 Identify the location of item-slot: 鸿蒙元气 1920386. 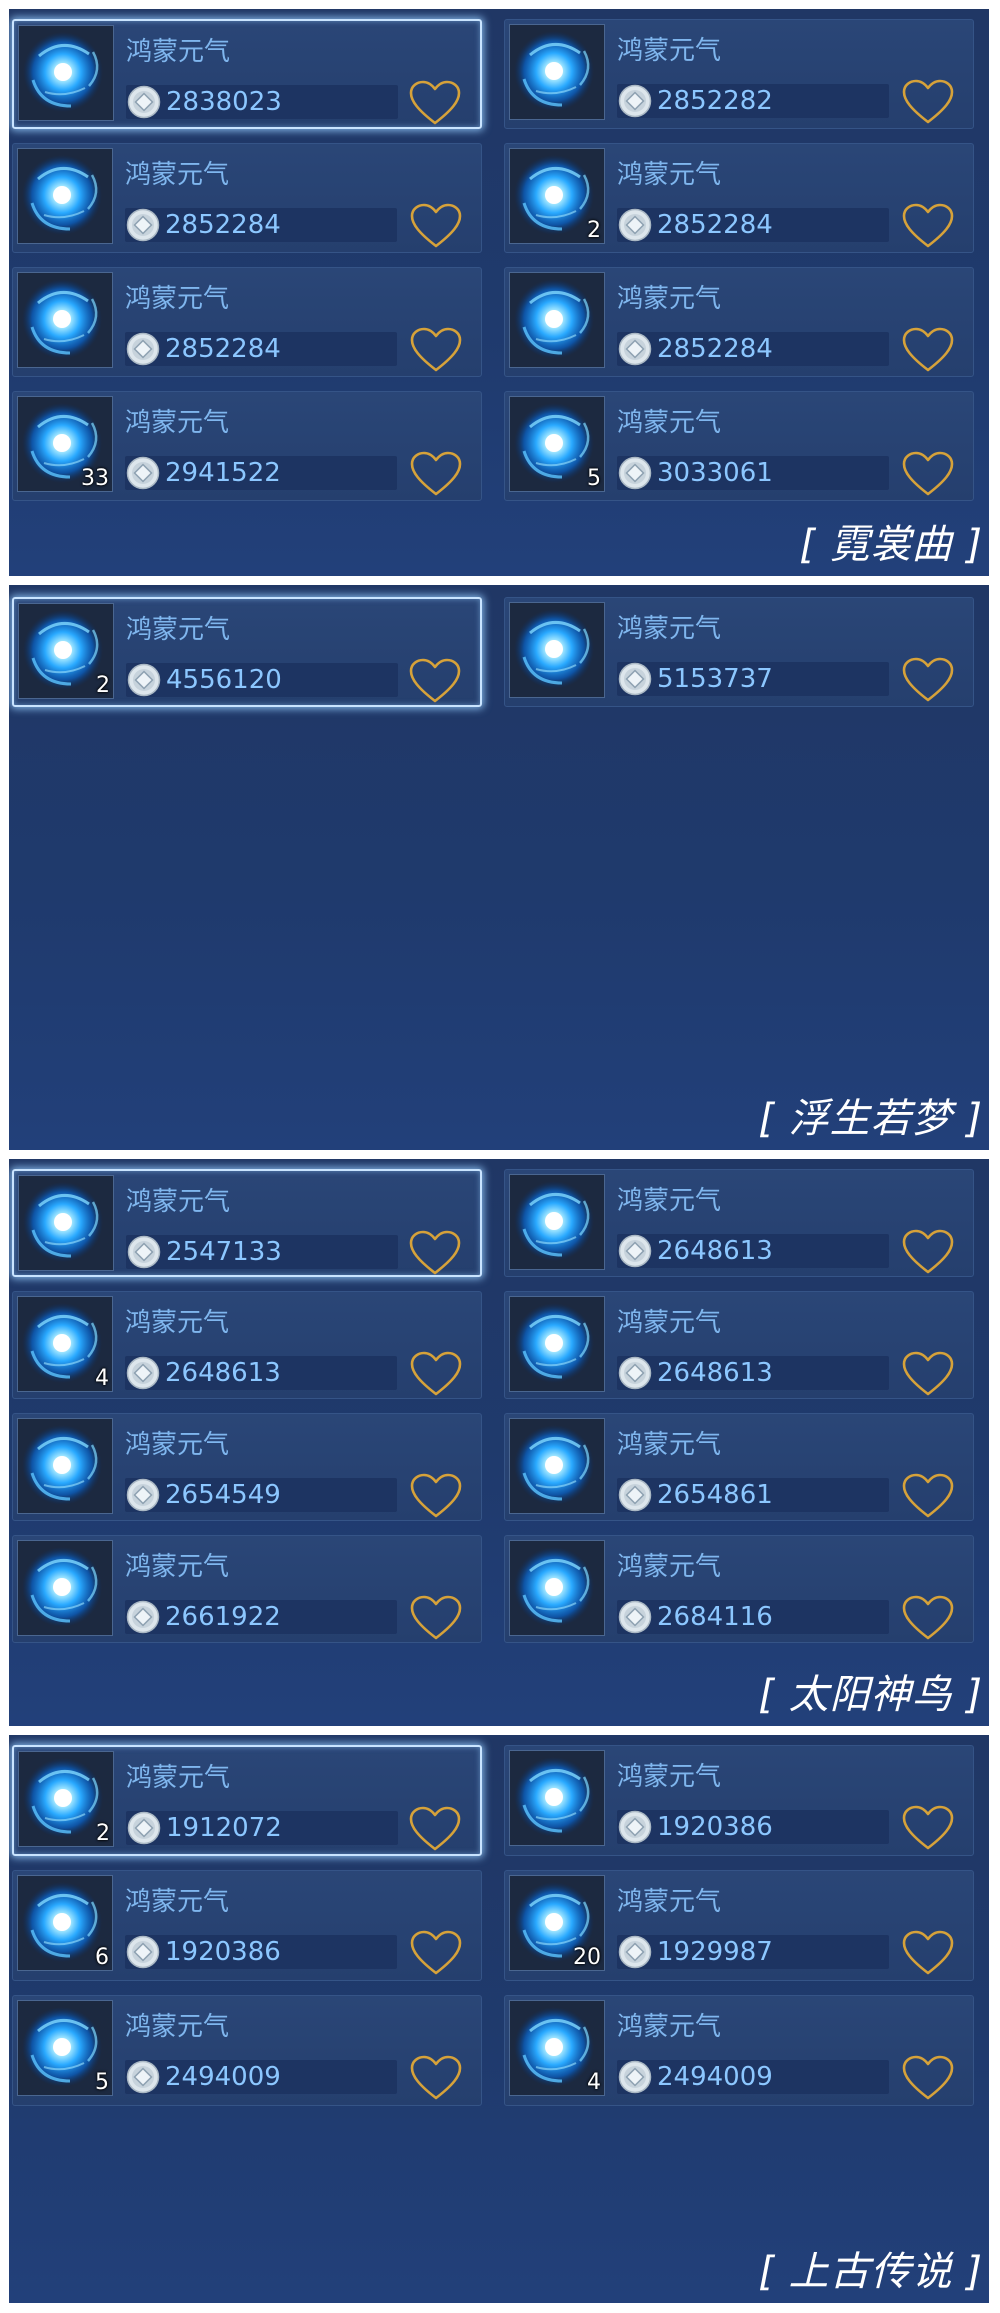
(739, 1800).